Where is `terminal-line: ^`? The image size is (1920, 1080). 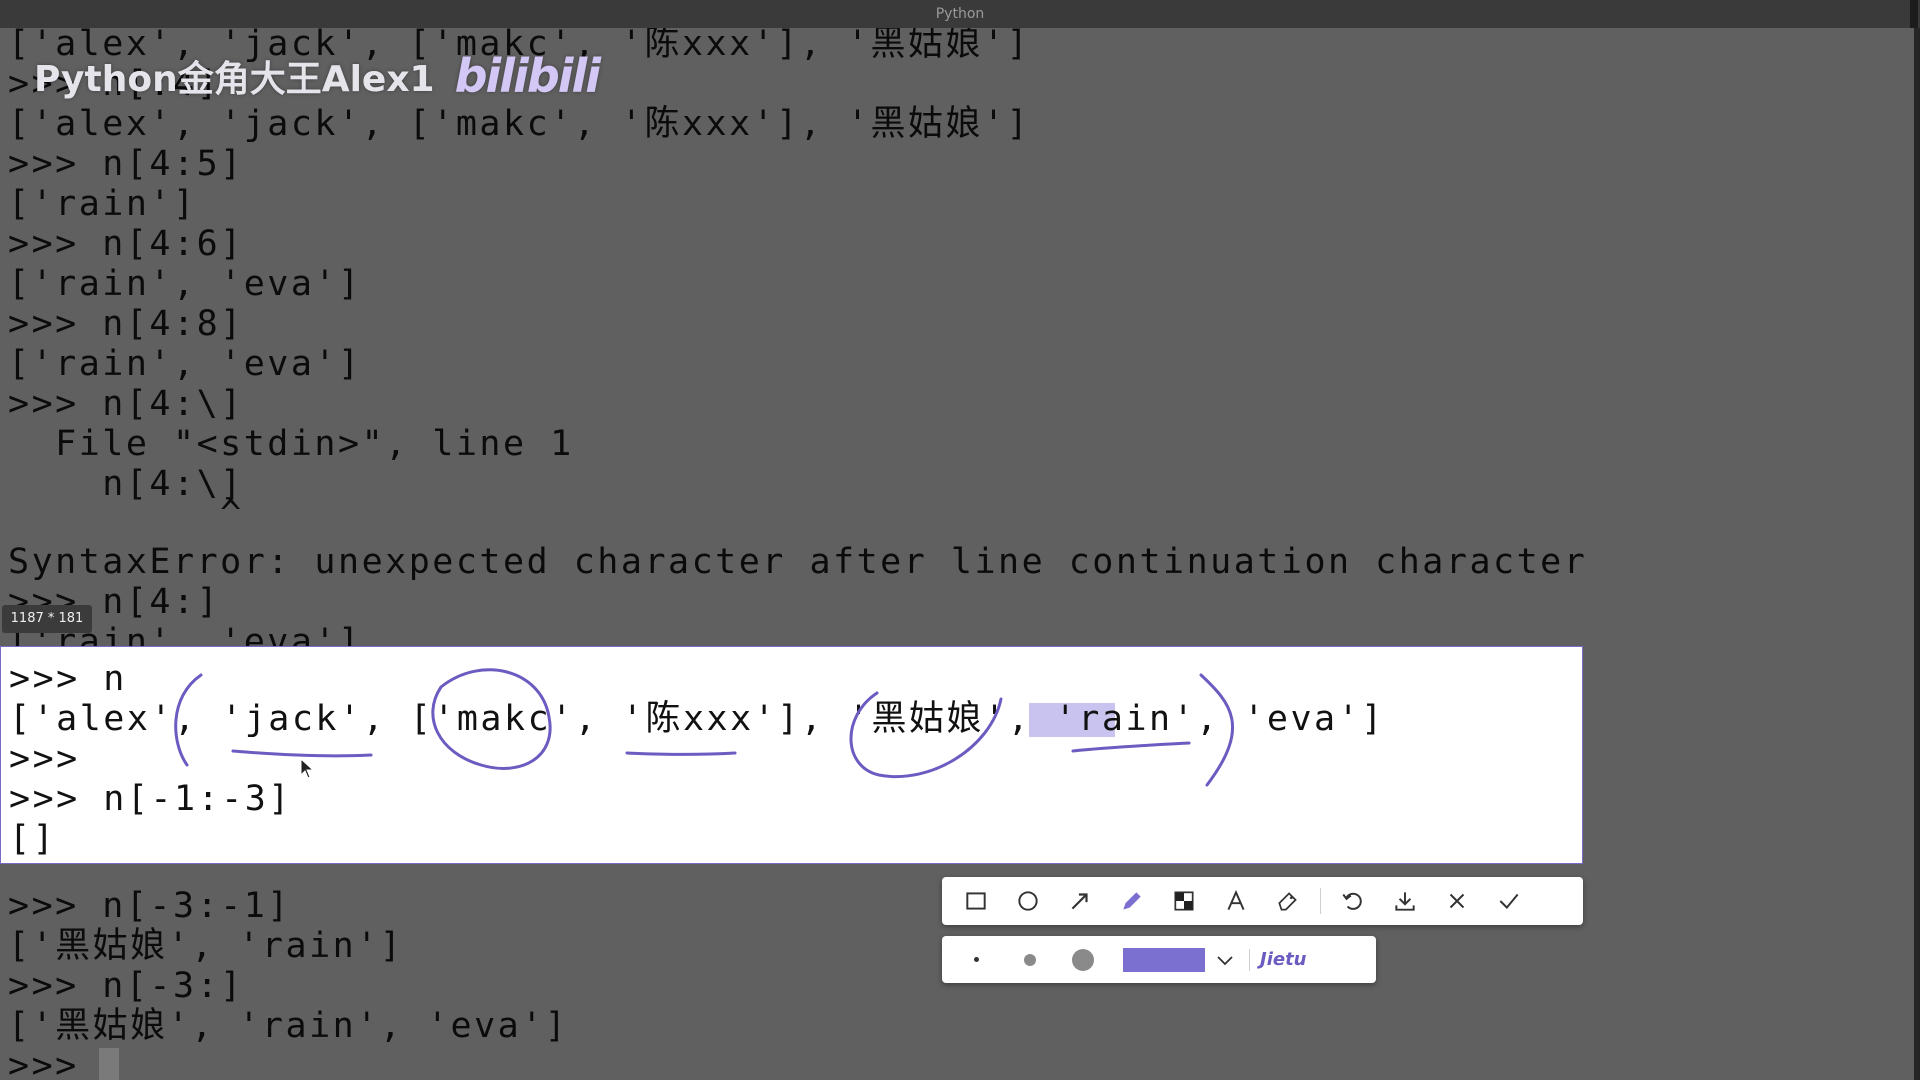
terminal-line: ^ is located at coordinates (126, 514).